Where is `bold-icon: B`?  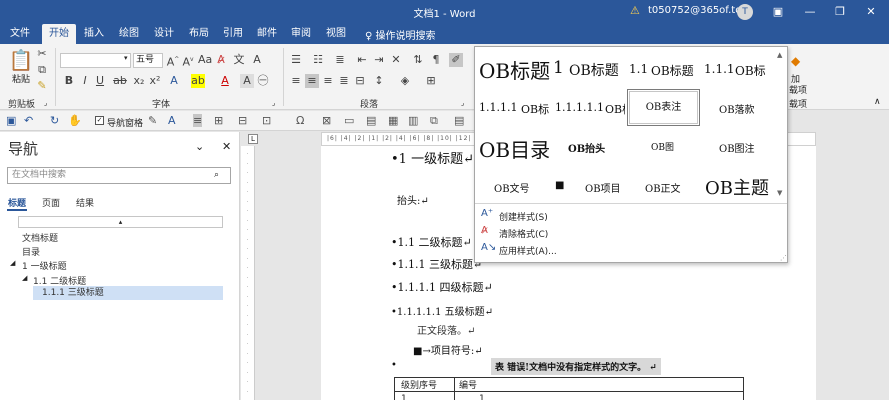 bold-icon: B is located at coordinates (69, 81).